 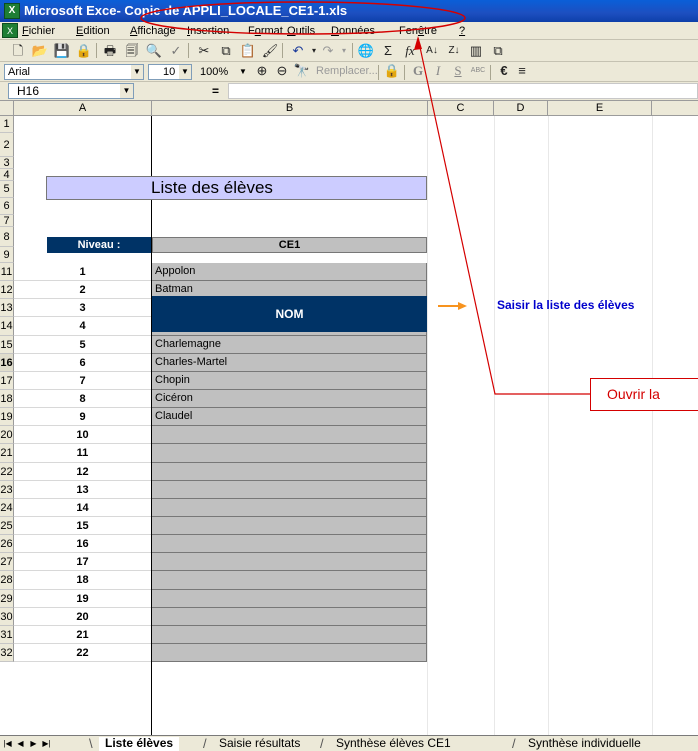 I want to click on student-number-cell: 10, so click(x=82, y=435).